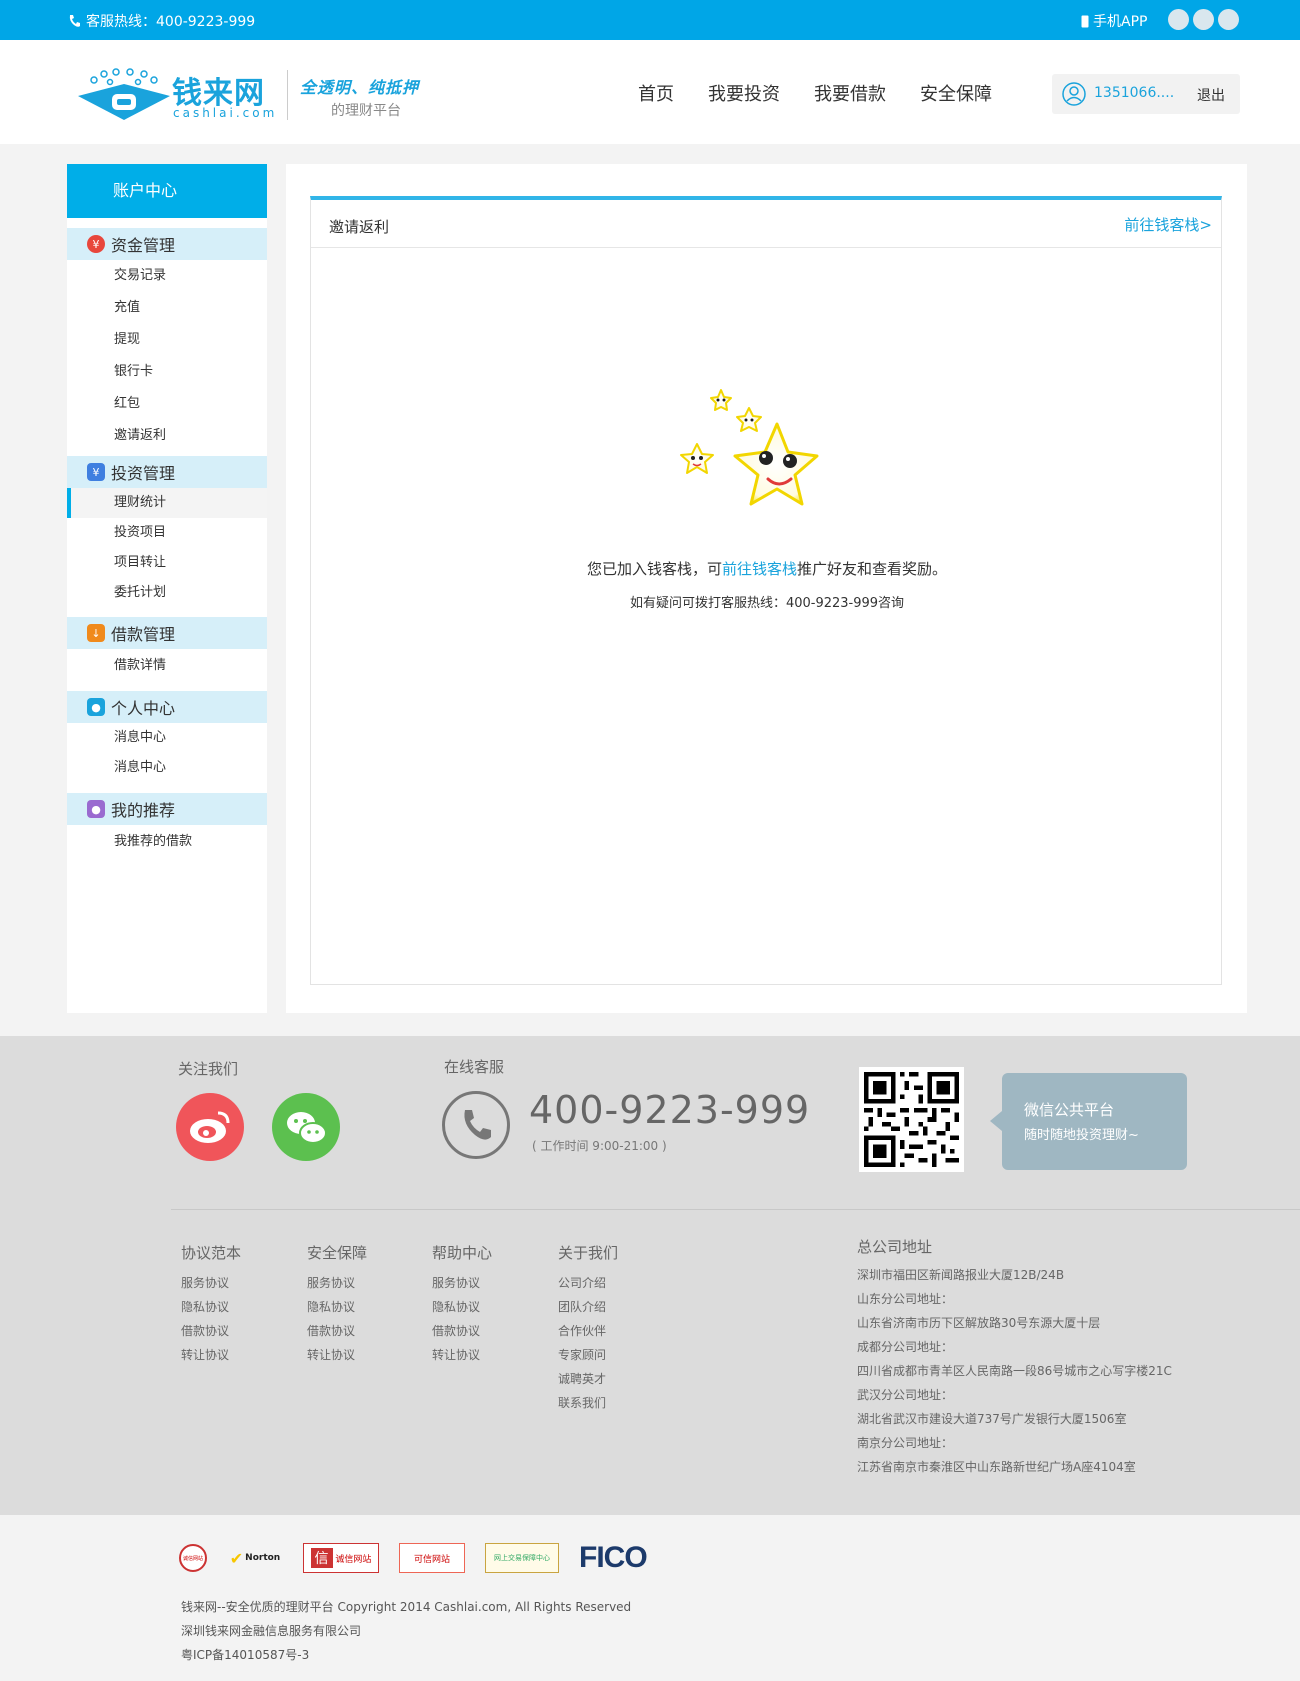 Image resolution: width=1300 pixels, height=1681 pixels. What do you see at coordinates (167, 436) in the screenshot?
I see `sidebar-item-invite-rebate: 邀请返利` at bounding box center [167, 436].